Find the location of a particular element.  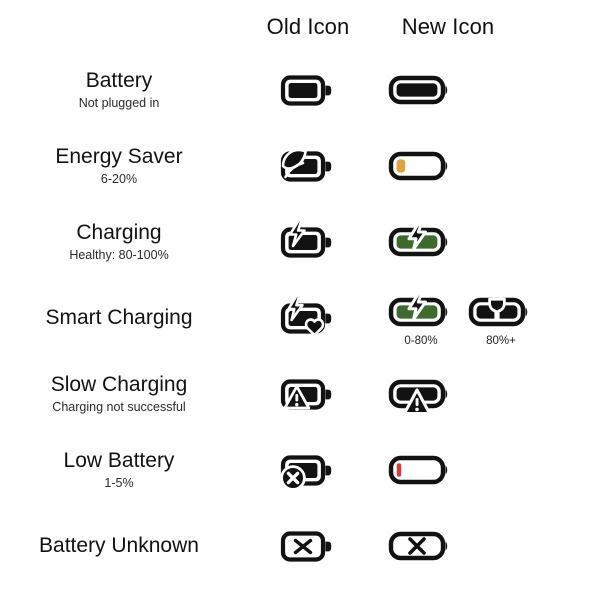

row-label: Charging Healthy: 80-100% is located at coordinates (119, 242).